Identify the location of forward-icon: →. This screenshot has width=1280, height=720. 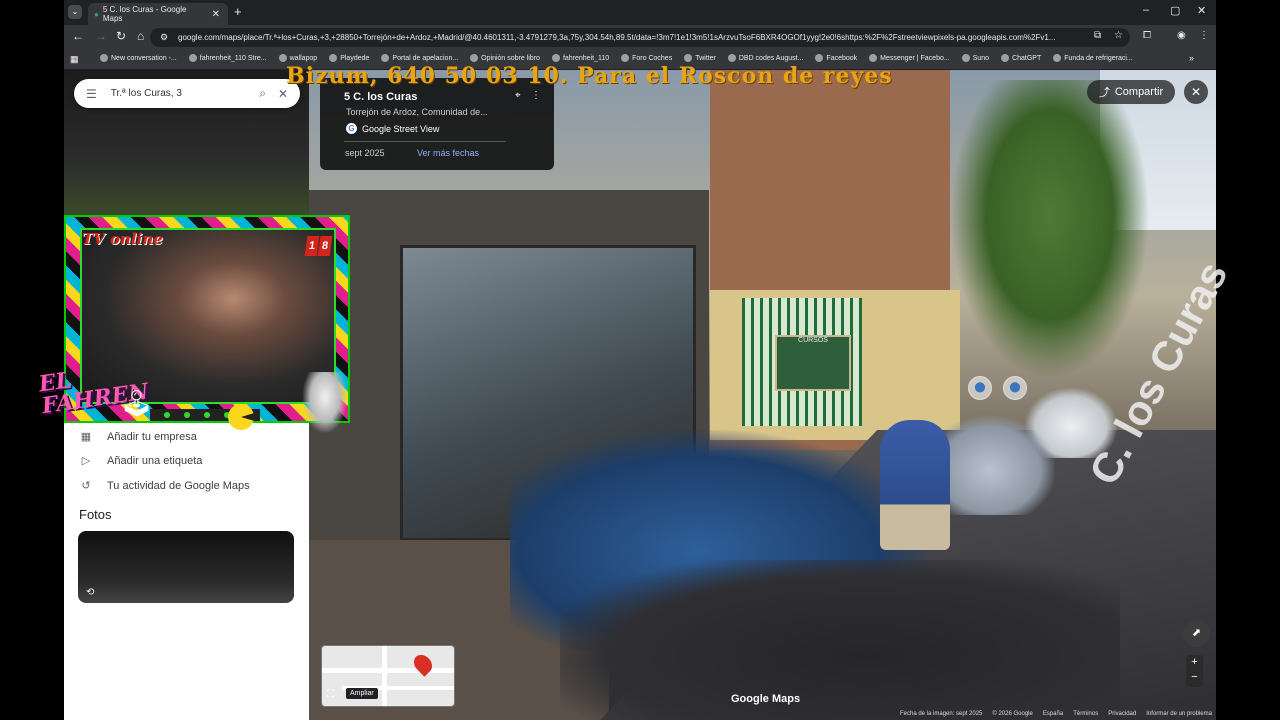
(101, 36).